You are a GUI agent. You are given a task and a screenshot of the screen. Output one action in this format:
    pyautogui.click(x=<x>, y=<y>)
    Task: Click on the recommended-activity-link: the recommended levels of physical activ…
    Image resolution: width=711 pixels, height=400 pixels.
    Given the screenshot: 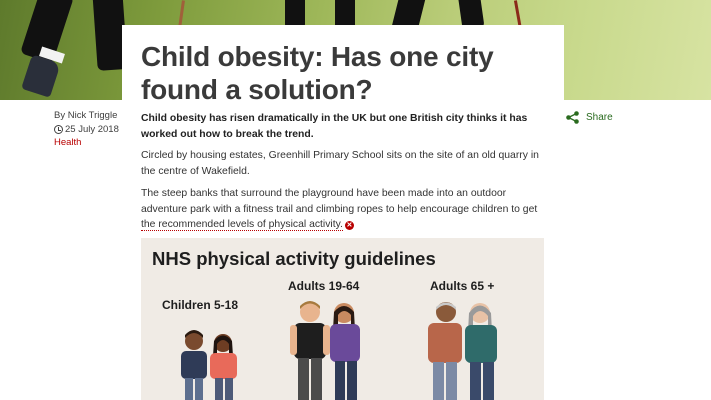 What is the action you would take?
    pyautogui.click(x=242, y=225)
    